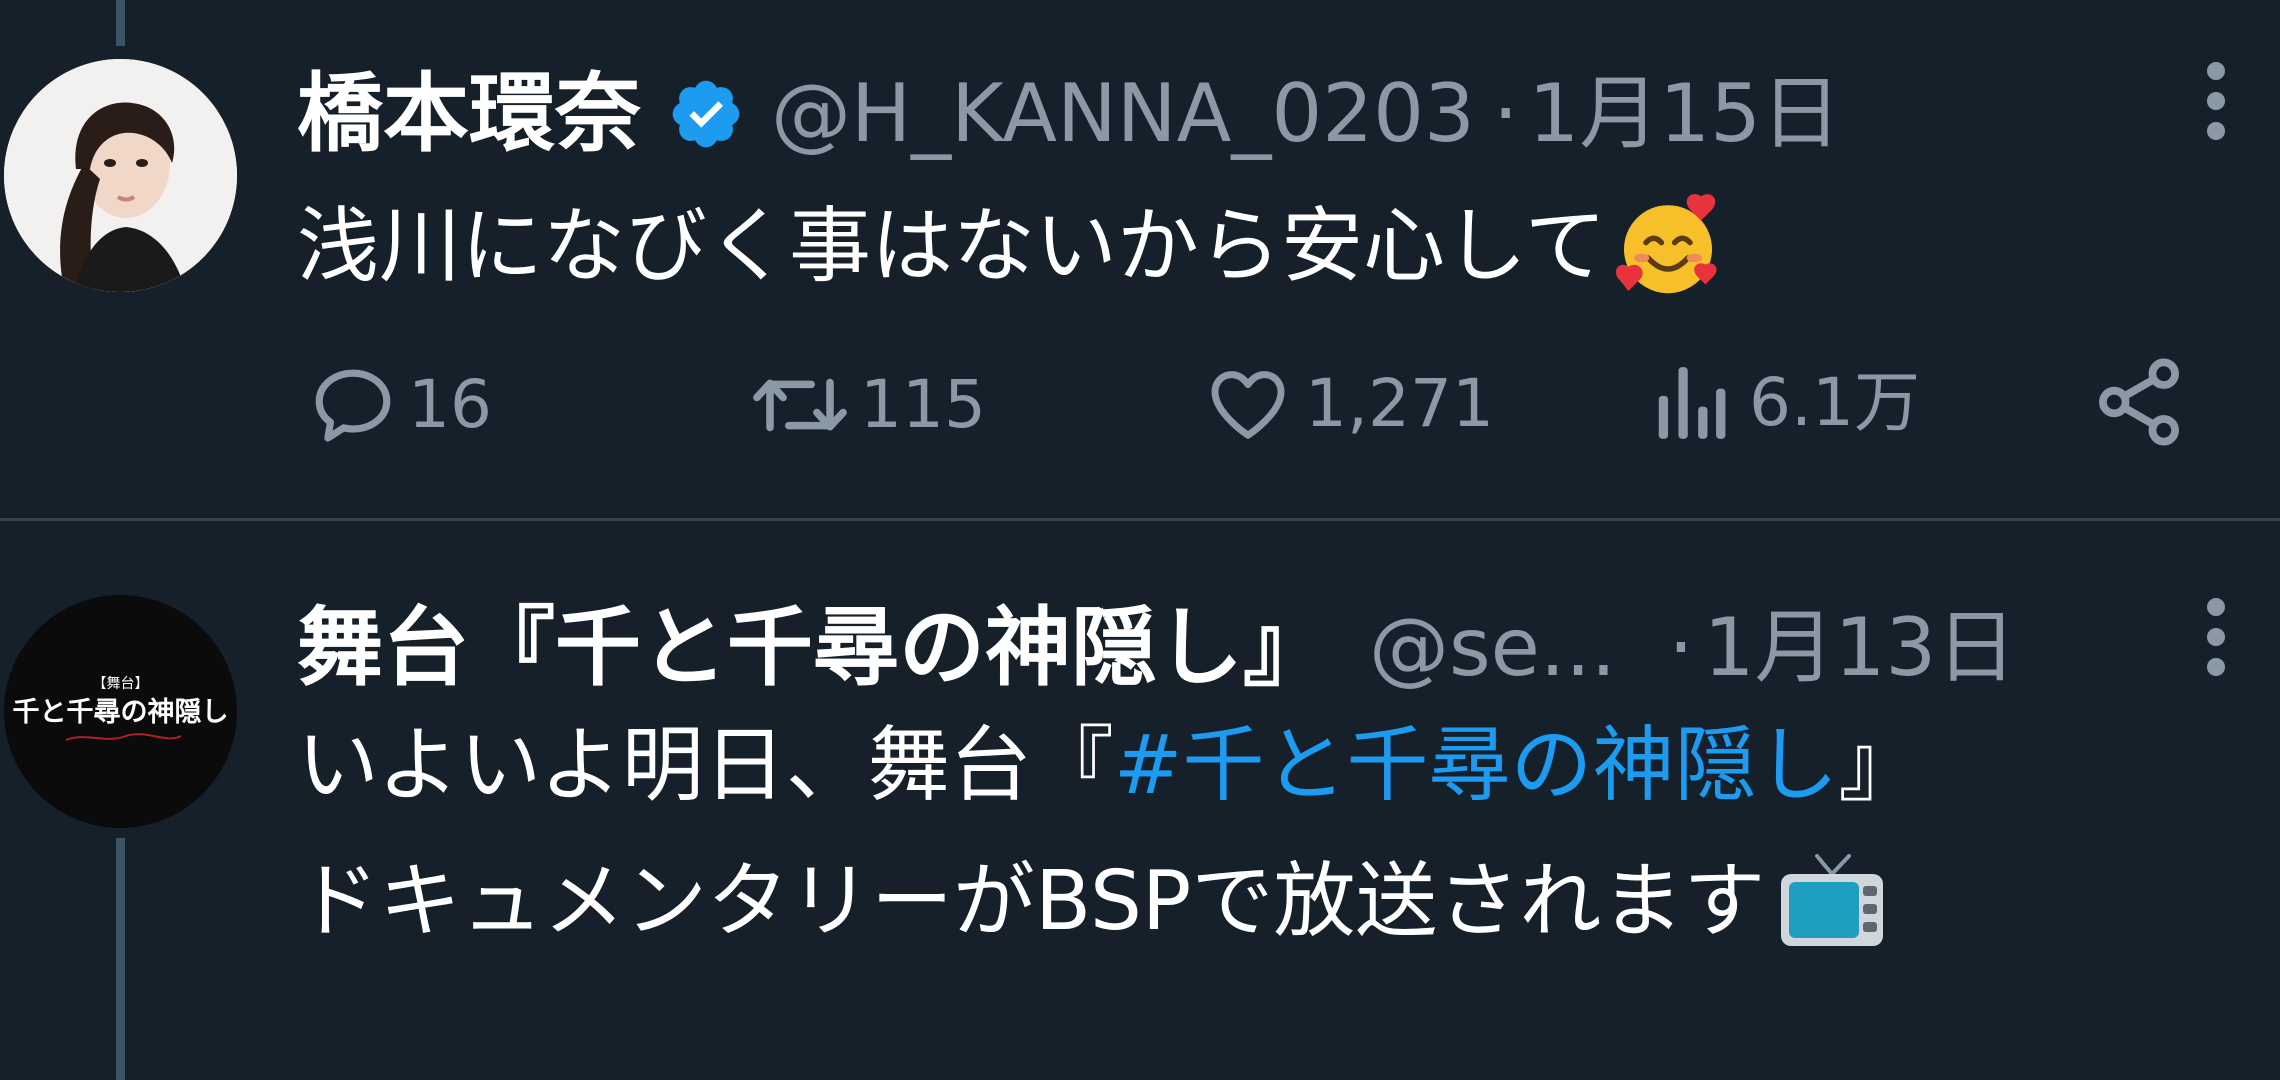 The height and width of the screenshot is (1080, 2280). I want to click on tweet-header: 橋本環奈 @H_KANNA_0203 · 1月15日, so click(1069, 114).